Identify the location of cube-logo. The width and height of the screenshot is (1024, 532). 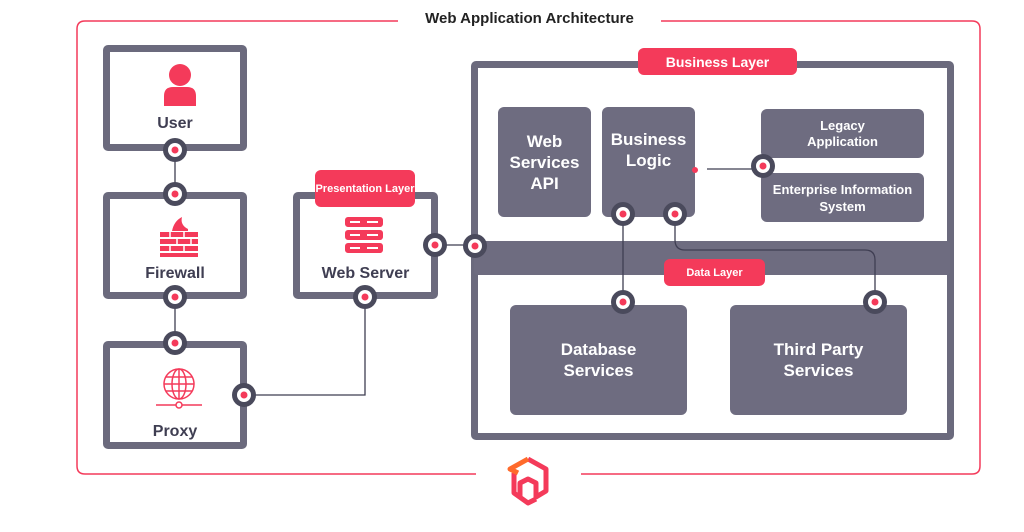
(528, 481).